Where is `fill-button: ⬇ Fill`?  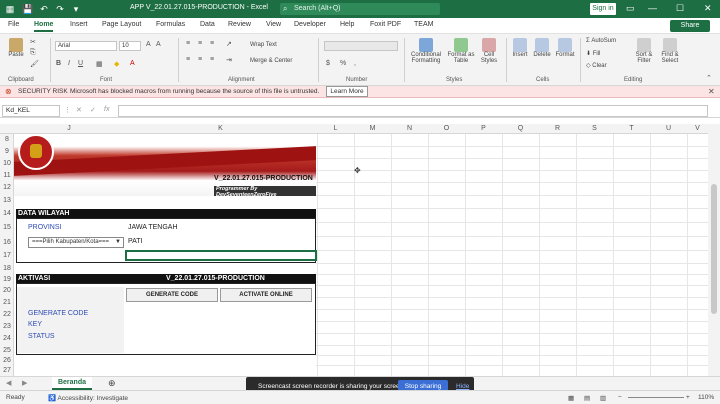 fill-button: ⬇ Fill is located at coordinates (593, 53).